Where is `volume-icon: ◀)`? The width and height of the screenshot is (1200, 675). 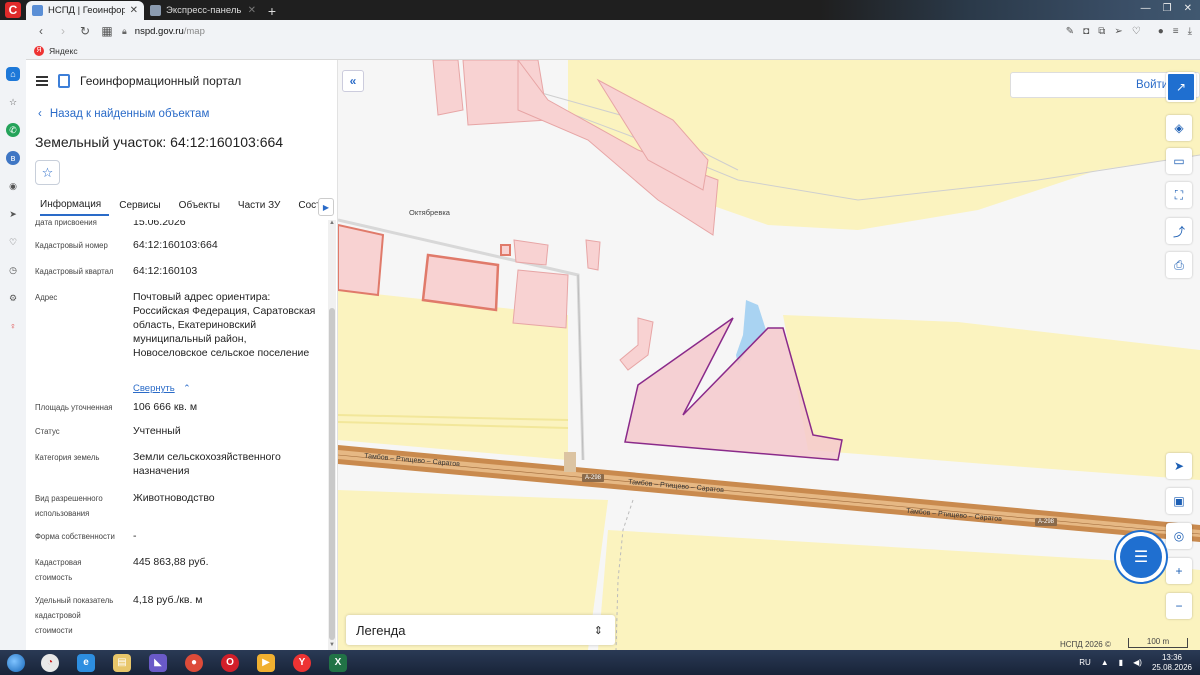
volume-icon: ◀) is located at coordinates (1137, 662).